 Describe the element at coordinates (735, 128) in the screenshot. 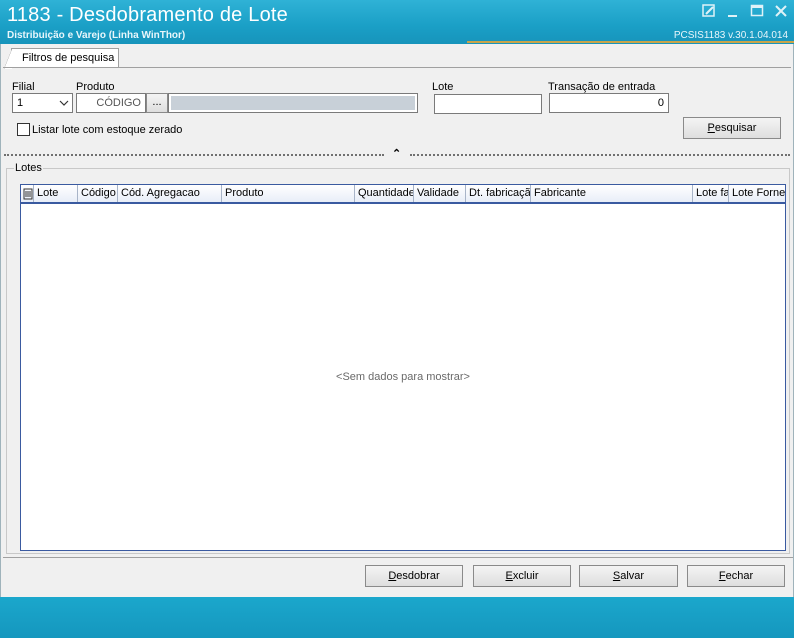

I see `pesquisar-label-rest: esquisar` at that location.